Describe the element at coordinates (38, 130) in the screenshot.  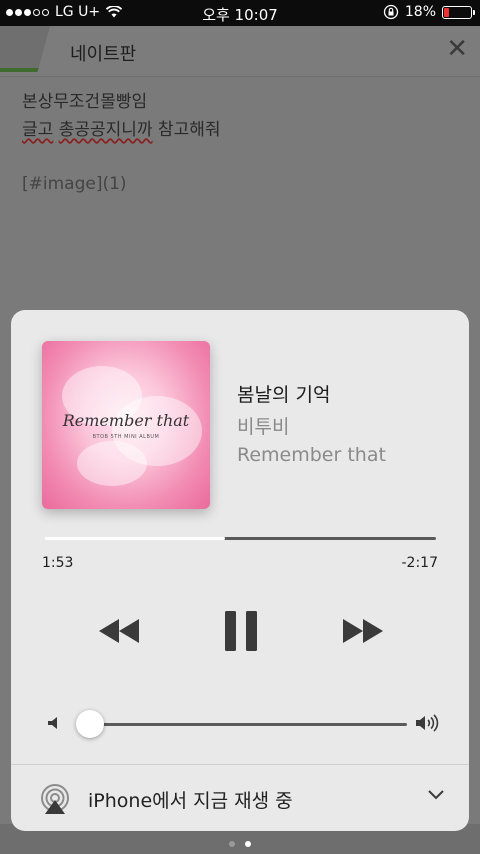
I see `misspelled-word: 글고` at that location.